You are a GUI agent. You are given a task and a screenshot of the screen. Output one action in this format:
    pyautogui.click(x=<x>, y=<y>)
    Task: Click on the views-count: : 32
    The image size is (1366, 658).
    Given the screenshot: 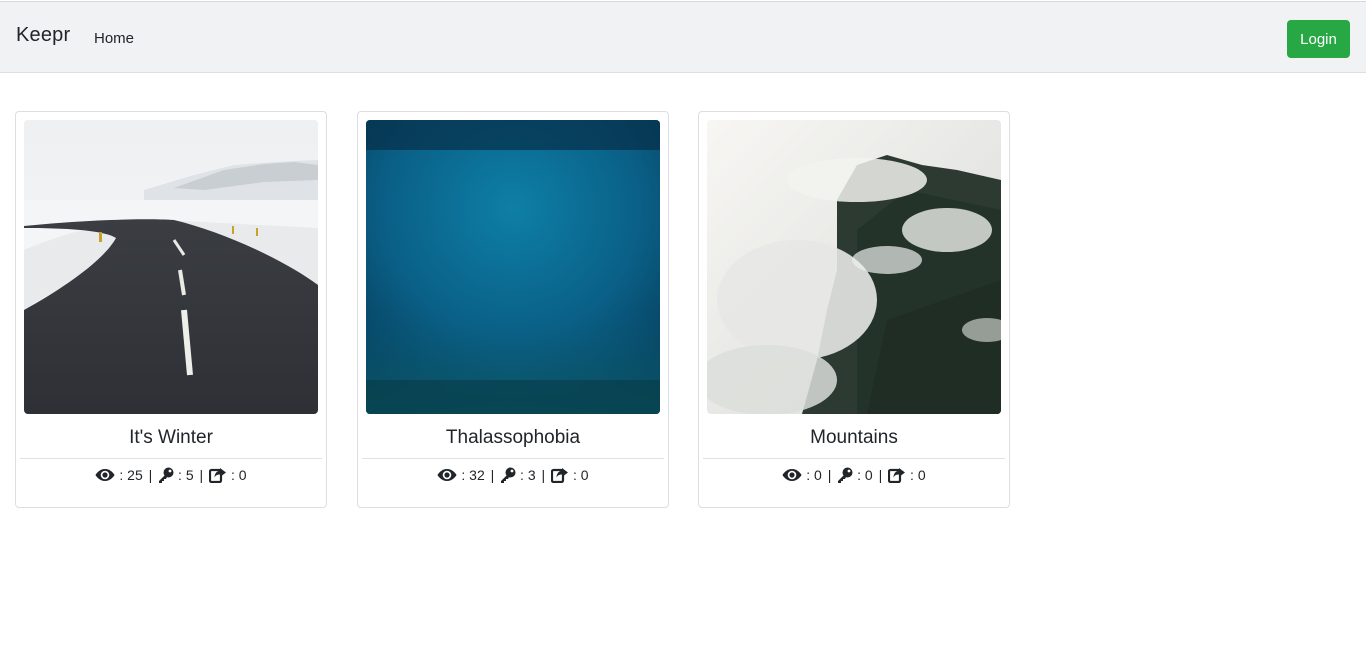 What is the action you would take?
    pyautogui.click(x=473, y=475)
    